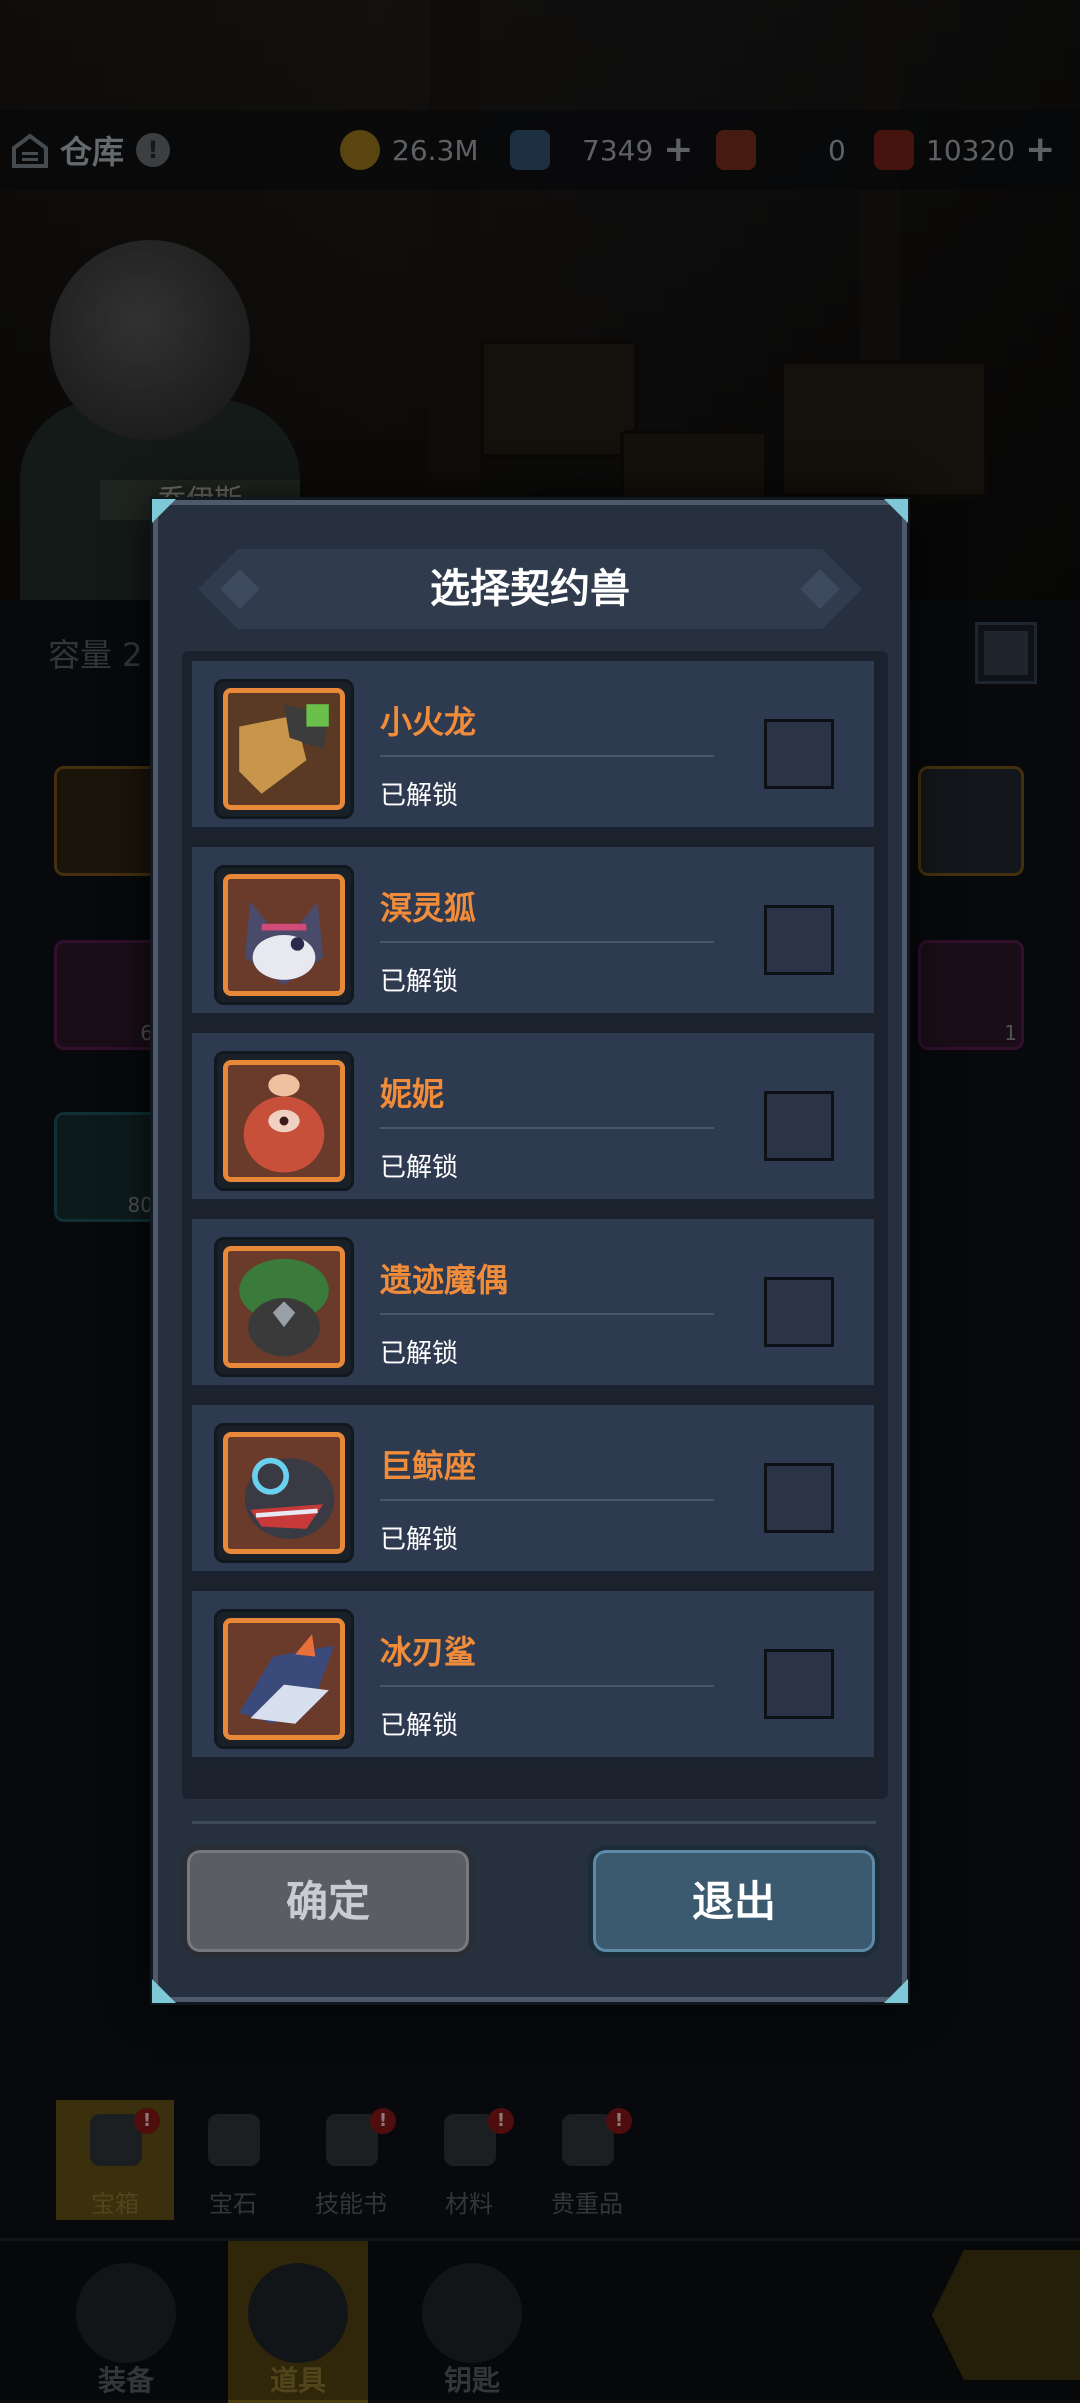 Image resolution: width=1080 pixels, height=2403 pixels. I want to click on small-fire-dragon-icon, so click(284, 749).